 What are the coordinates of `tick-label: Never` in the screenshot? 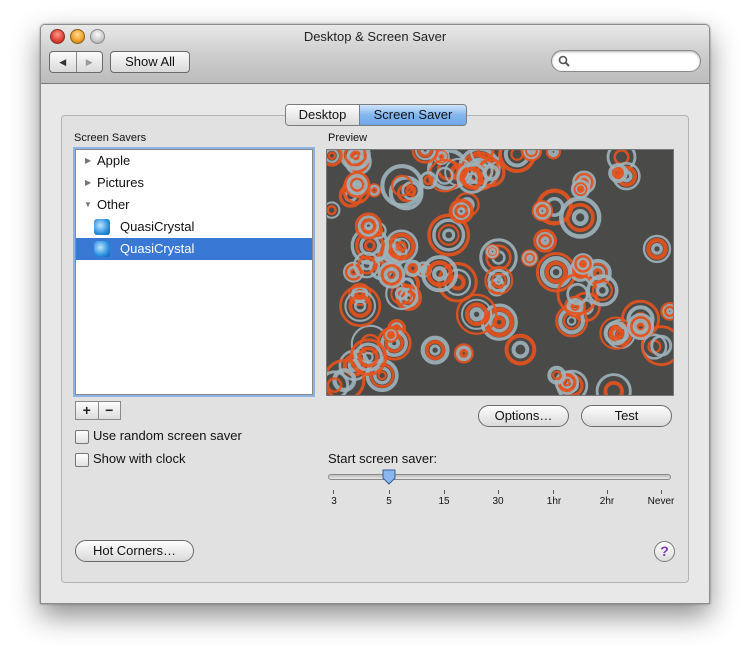 It's located at (661, 501).